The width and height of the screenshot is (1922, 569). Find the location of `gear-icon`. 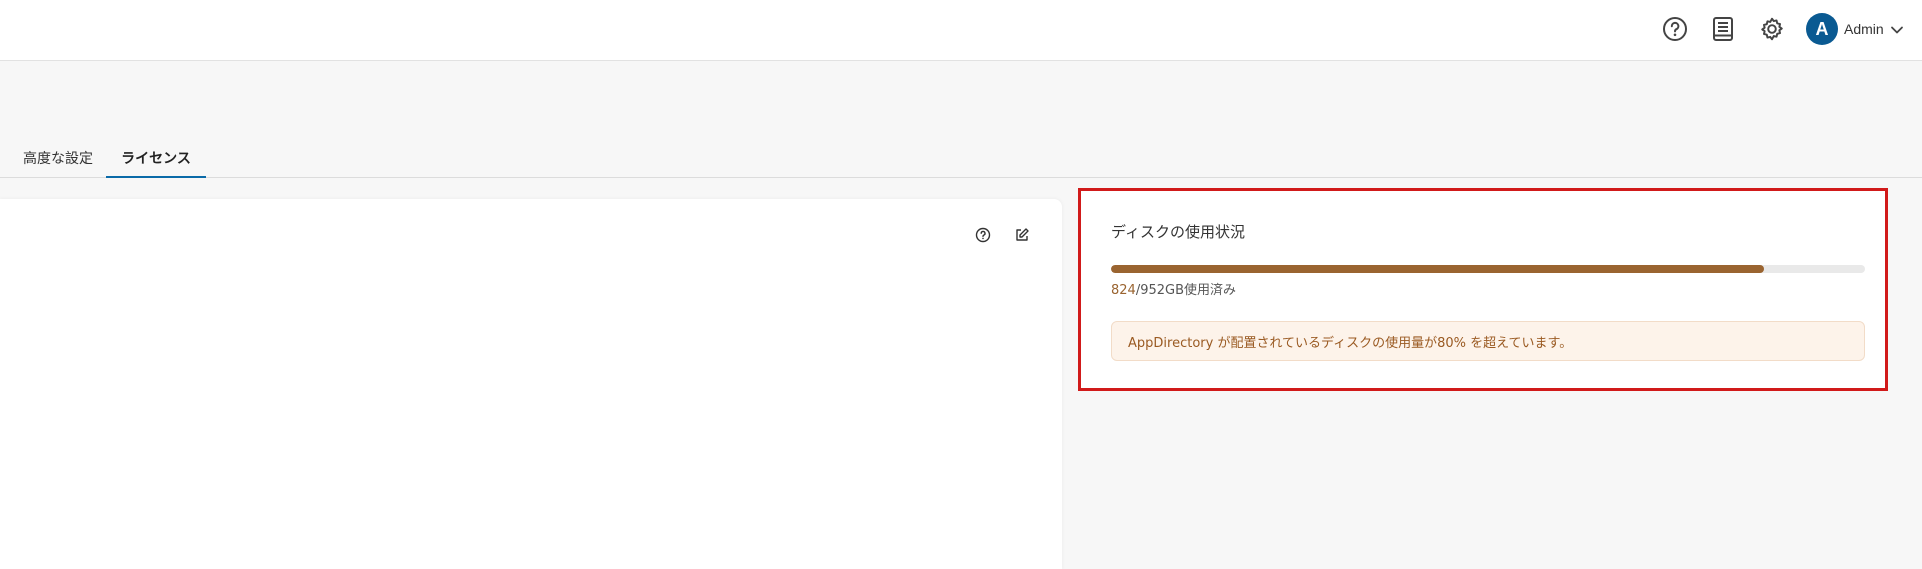

gear-icon is located at coordinates (1772, 29).